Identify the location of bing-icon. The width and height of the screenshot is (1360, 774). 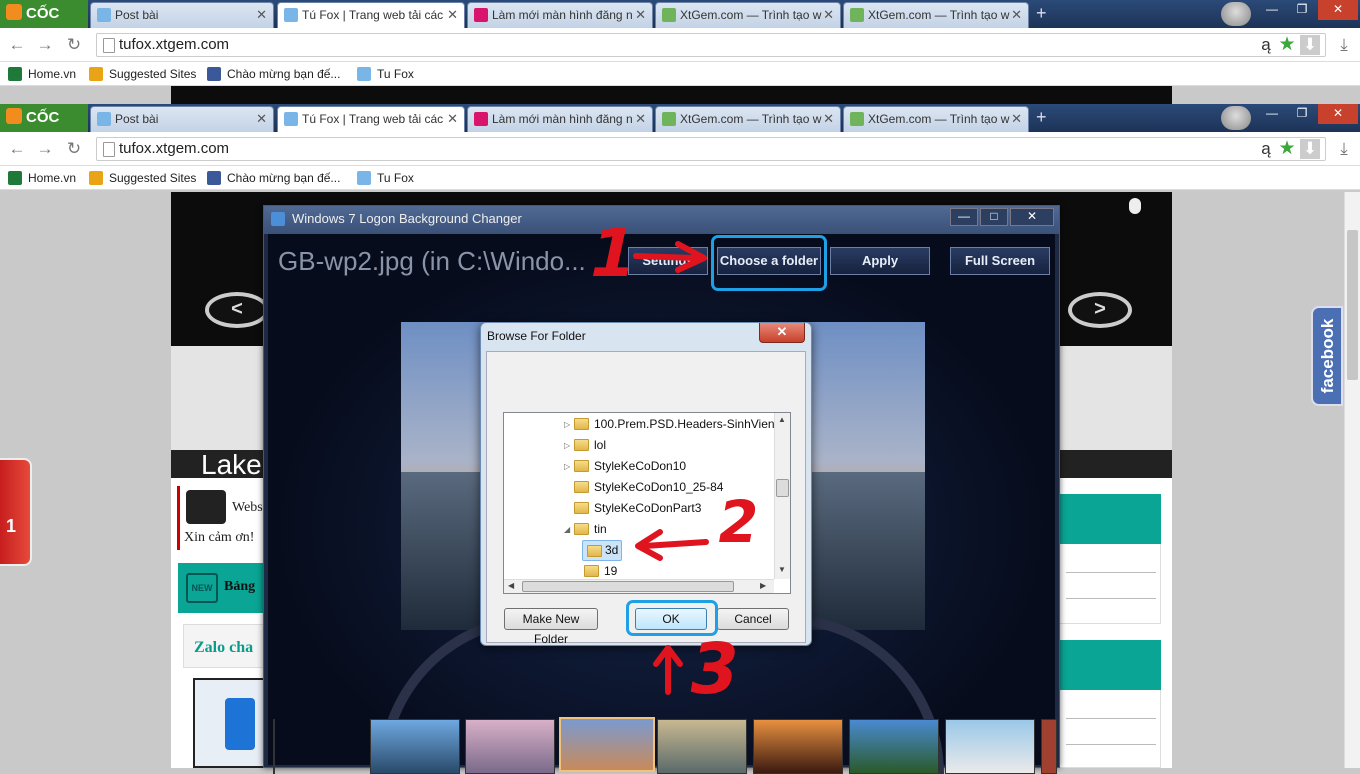
(96, 74).